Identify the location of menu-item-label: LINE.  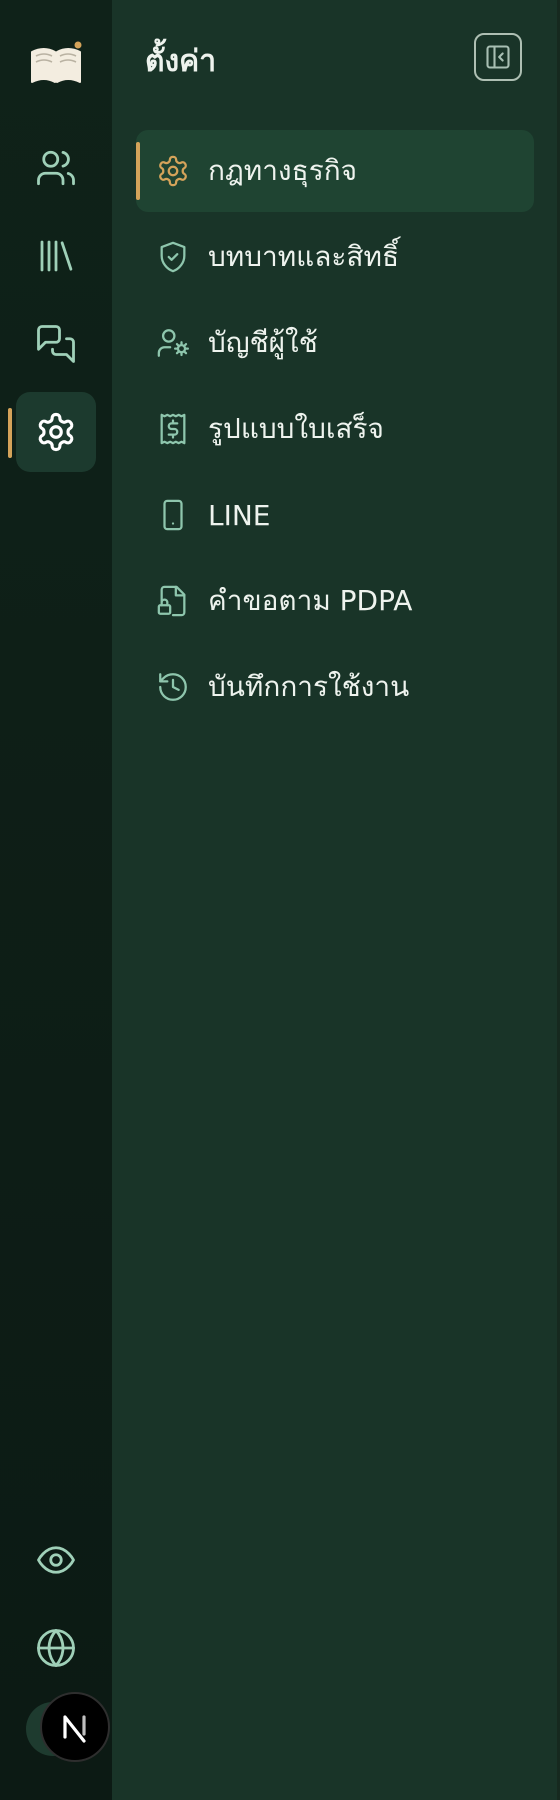
(239, 515).